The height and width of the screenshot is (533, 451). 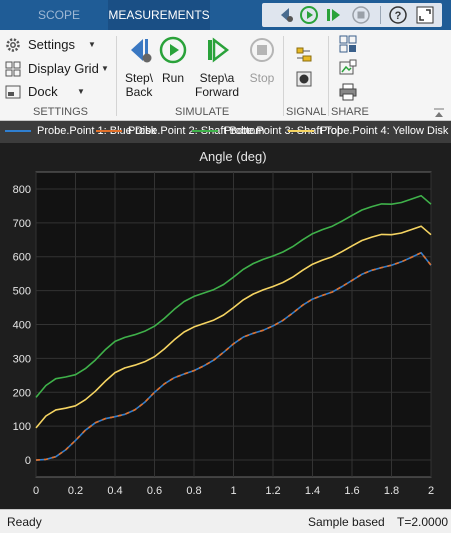 What do you see at coordinates (193, 491) in the screenshot?
I see `x-tick-label: 0.8` at bounding box center [193, 491].